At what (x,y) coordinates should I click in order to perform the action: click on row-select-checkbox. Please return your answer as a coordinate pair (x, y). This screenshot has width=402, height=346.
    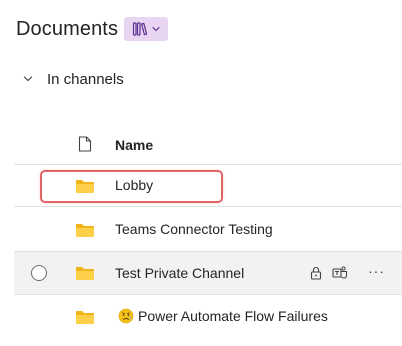
    Looking at the image, I should click on (39, 273).